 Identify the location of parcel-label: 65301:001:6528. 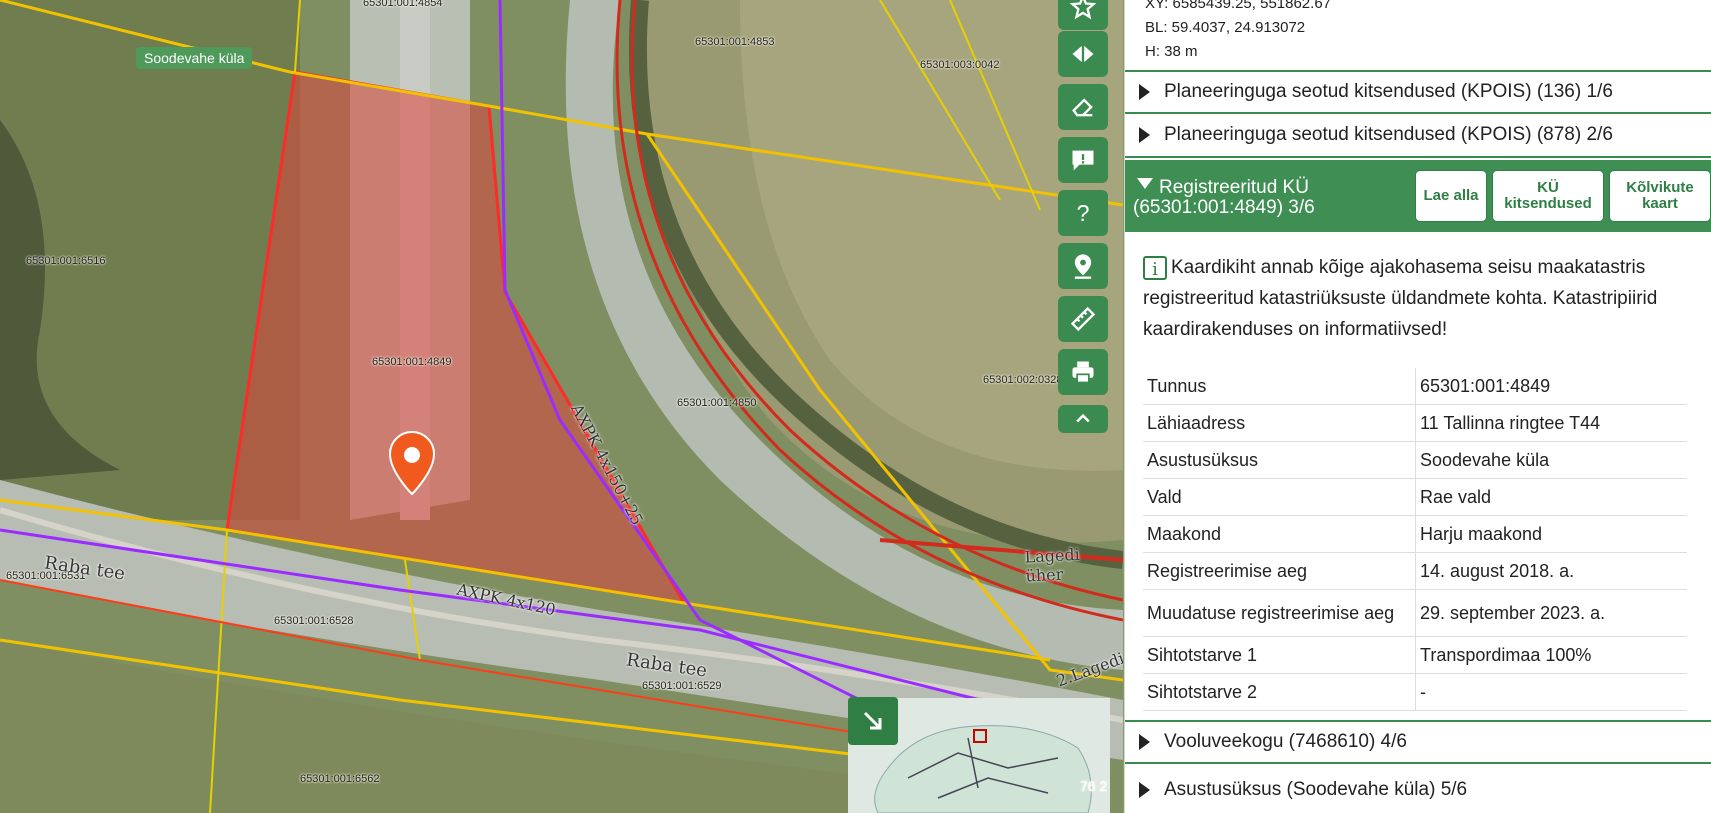
(314, 621).